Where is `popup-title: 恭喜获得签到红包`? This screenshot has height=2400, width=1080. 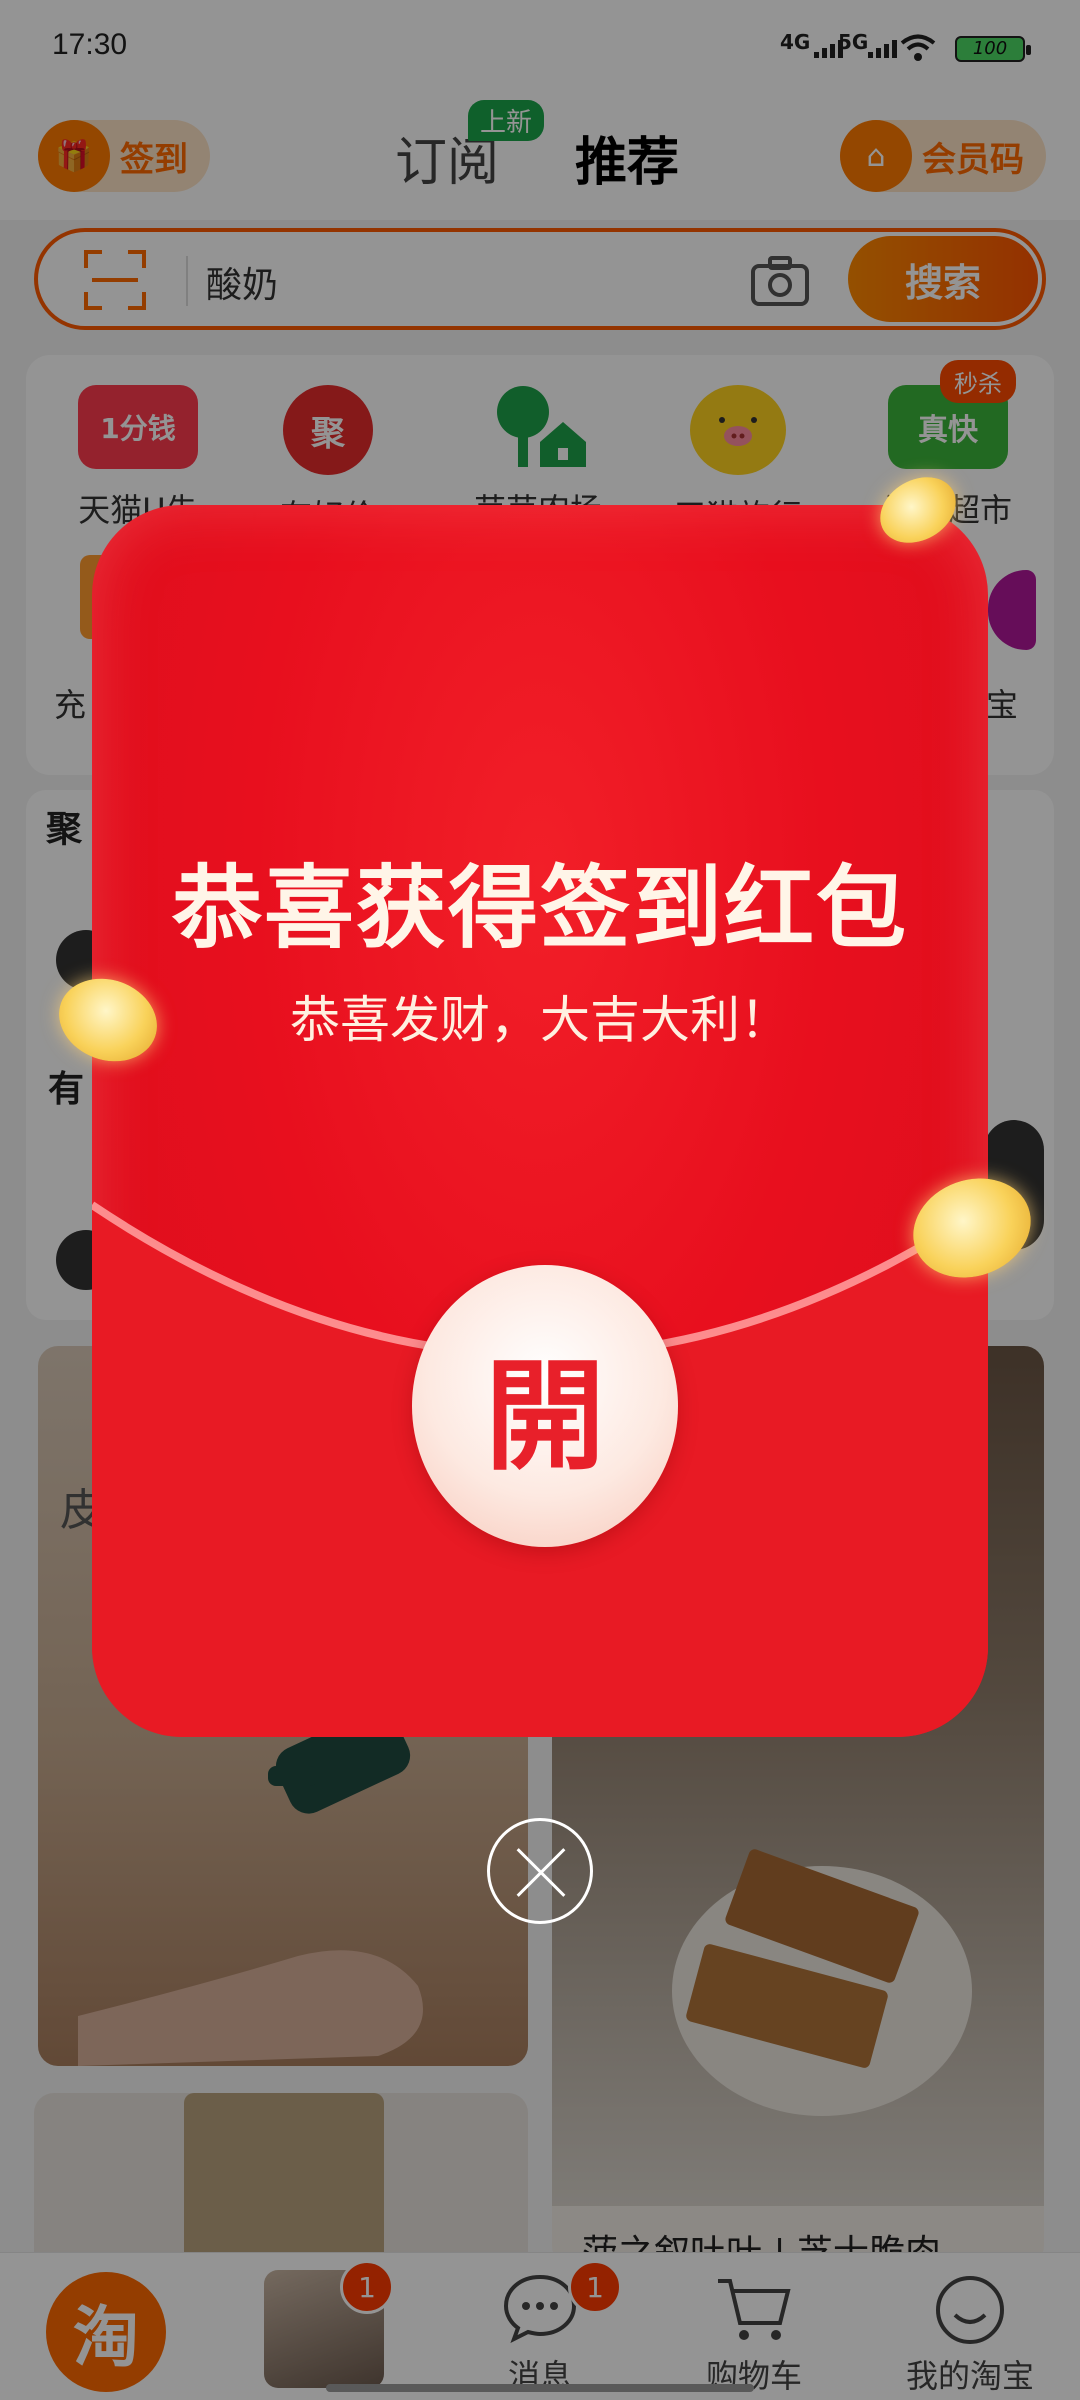 popup-title: 恭喜获得签到红包 is located at coordinates (540, 908).